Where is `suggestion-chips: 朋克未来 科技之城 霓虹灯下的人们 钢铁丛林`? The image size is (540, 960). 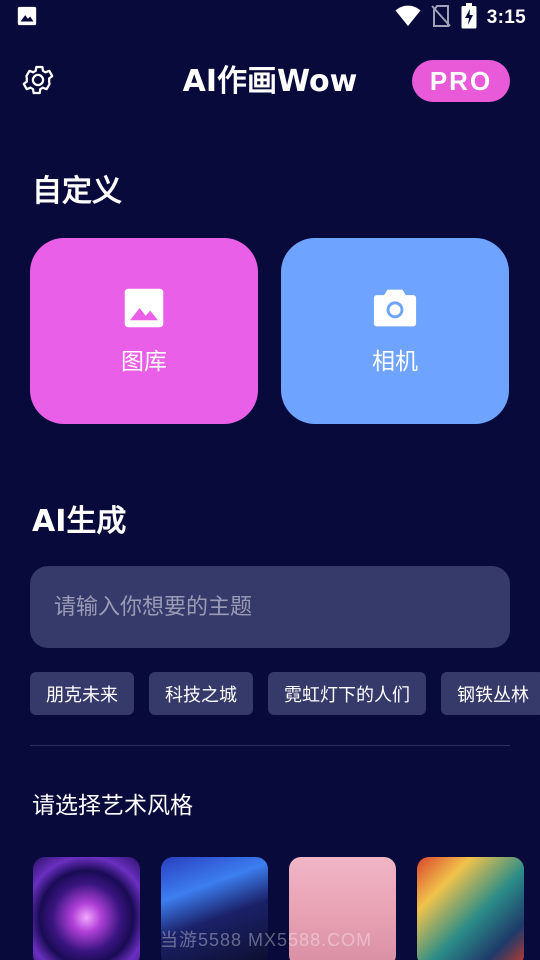
suggestion-chips: 朋克未来 科技之城 霓虹灯下的人们 钢铁丛林 is located at coordinates (285, 694).